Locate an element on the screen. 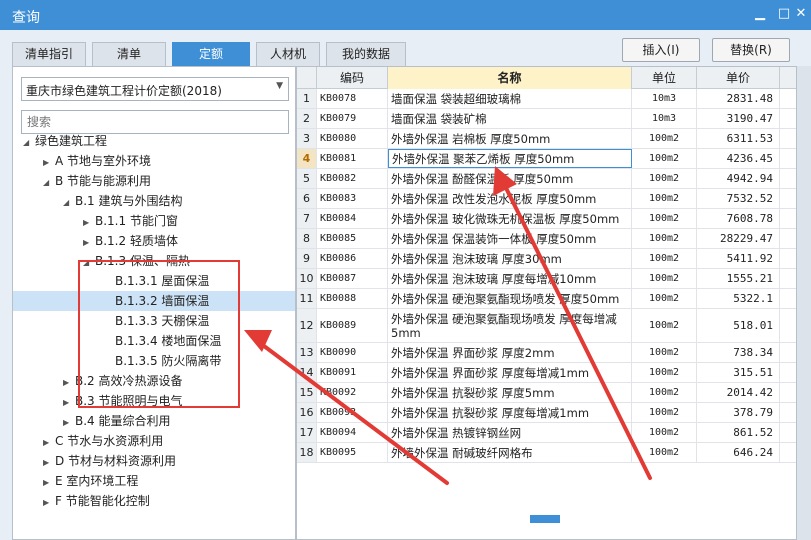 Image resolution: width=811 pixels, height=540 pixels. price-cell: 646.24 is located at coordinates (738, 452).